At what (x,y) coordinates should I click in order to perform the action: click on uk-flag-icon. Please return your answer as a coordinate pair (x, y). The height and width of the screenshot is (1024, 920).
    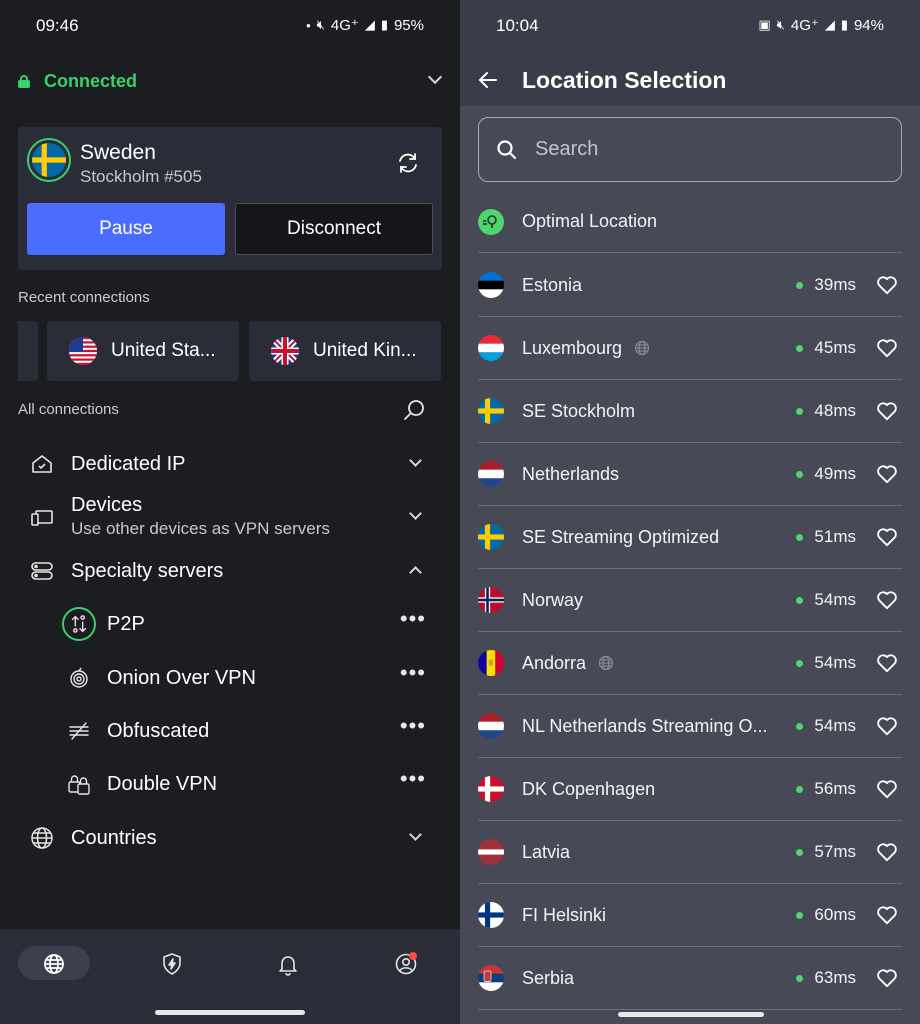
    Looking at the image, I should click on (285, 351).